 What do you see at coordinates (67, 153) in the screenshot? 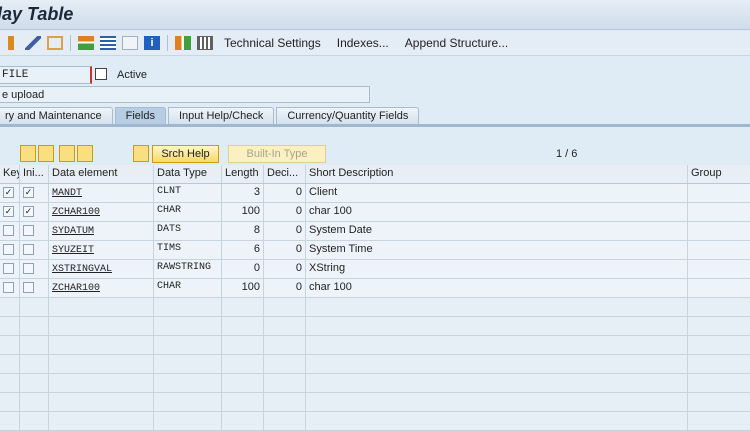
I see `delete-row-icon` at bounding box center [67, 153].